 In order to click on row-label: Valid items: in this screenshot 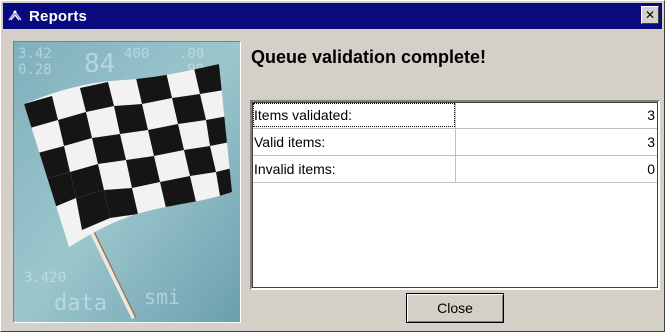, I will do `click(354, 142)`.